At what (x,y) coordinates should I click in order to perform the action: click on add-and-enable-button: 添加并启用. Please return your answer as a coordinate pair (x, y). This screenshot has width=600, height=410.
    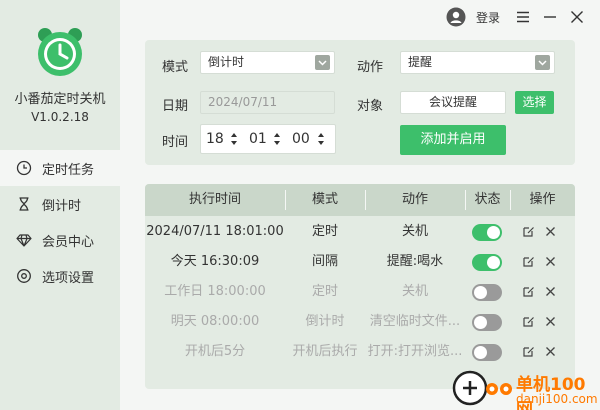
    Looking at the image, I should click on (453, 140).